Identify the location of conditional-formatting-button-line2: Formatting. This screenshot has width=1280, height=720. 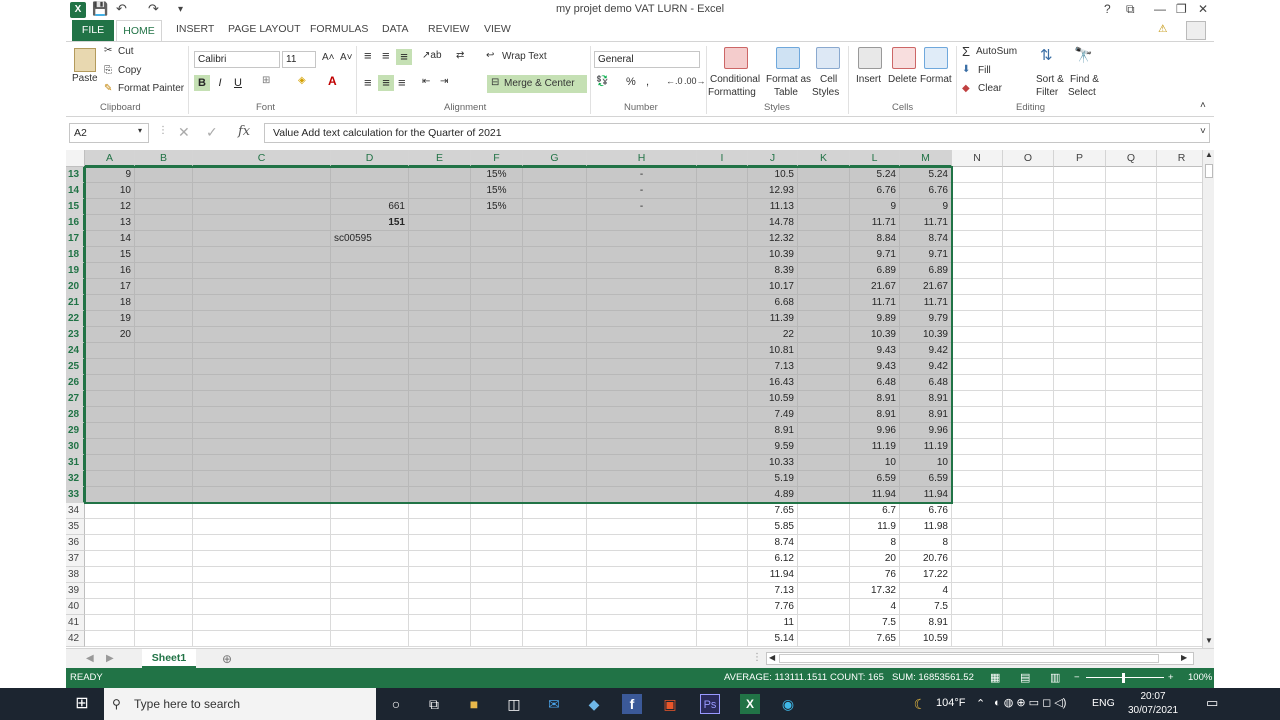
(732, 92).